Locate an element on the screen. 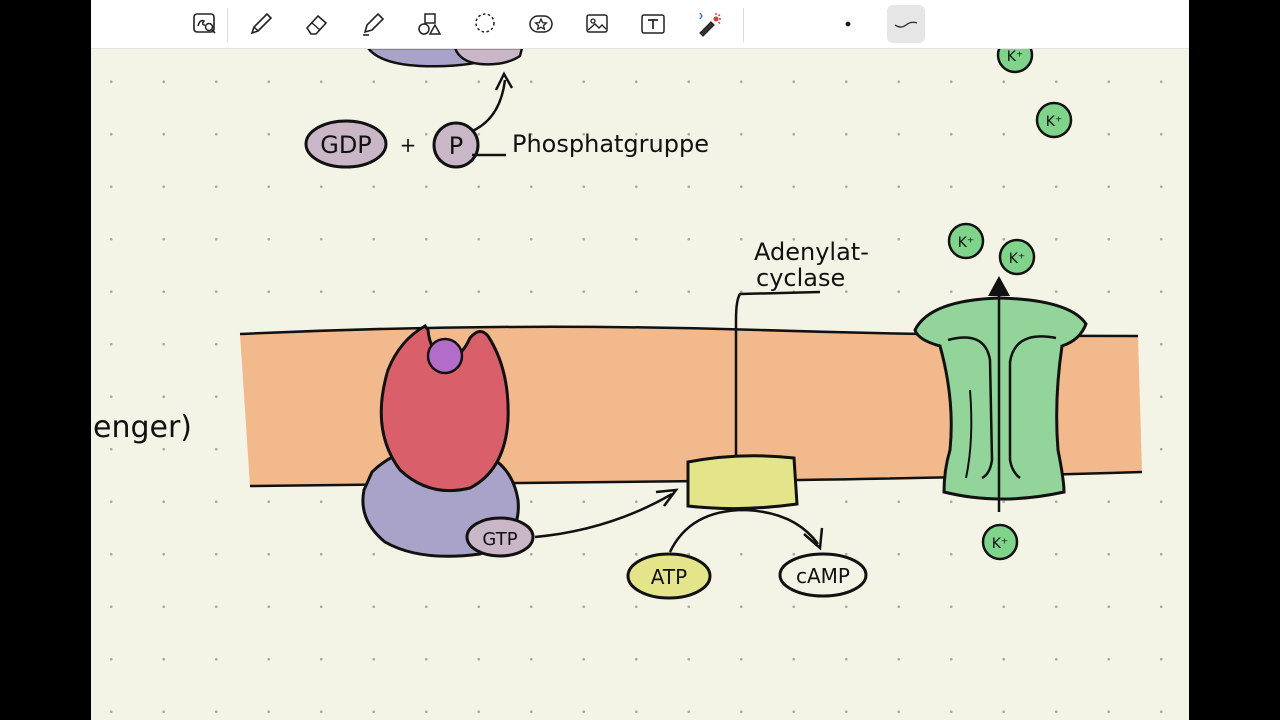  k-ion-upper-right: K⁺ is located at coordinates (1017, 257).